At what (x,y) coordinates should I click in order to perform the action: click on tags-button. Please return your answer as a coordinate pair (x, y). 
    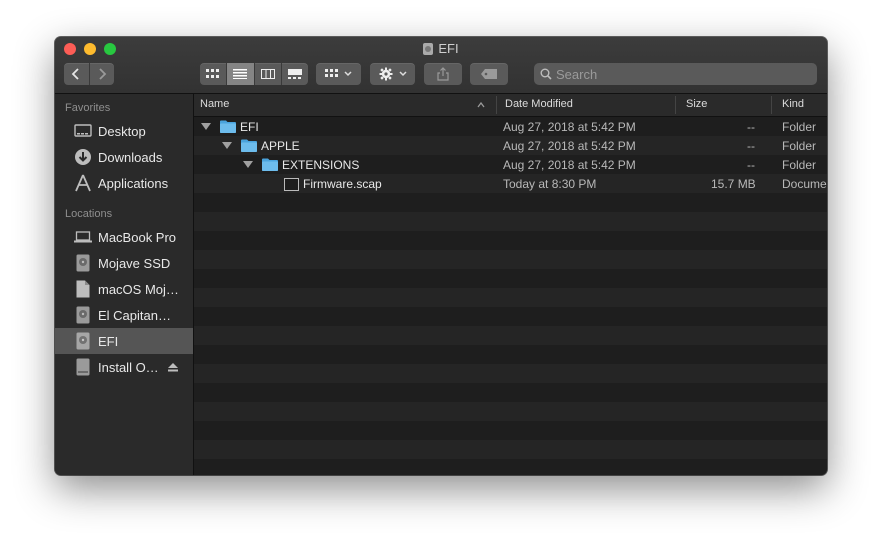
    Looking at the image, I should click on (489, 74).